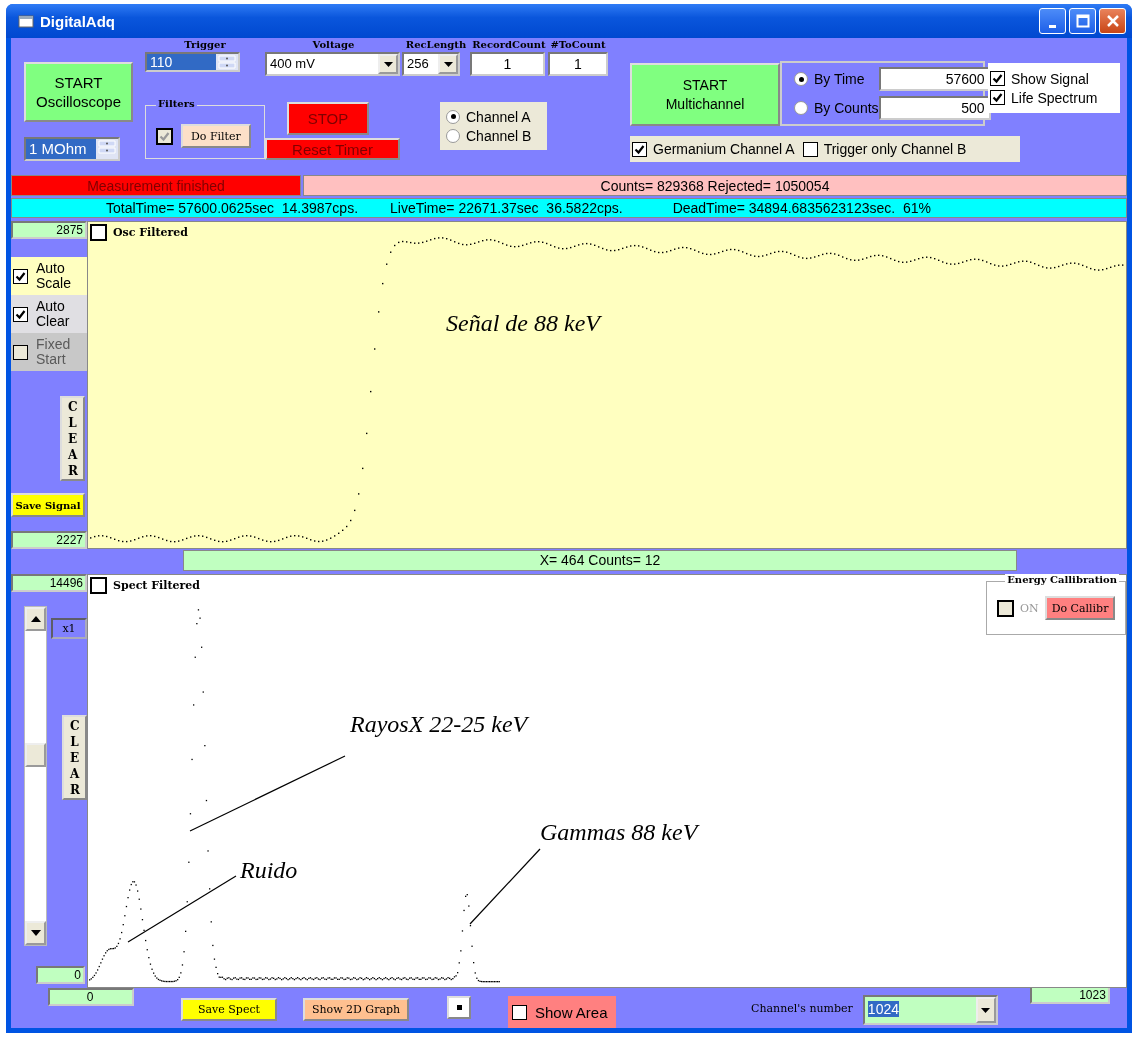  What do you see at coordinates (934, 79) in the screenshot?
I see `stop-mode-field: 57600` at bounding box center [934, 79].